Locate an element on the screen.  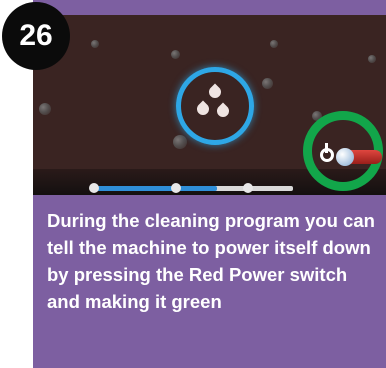
progress-mid-marker is located at coordinates (176, 188).